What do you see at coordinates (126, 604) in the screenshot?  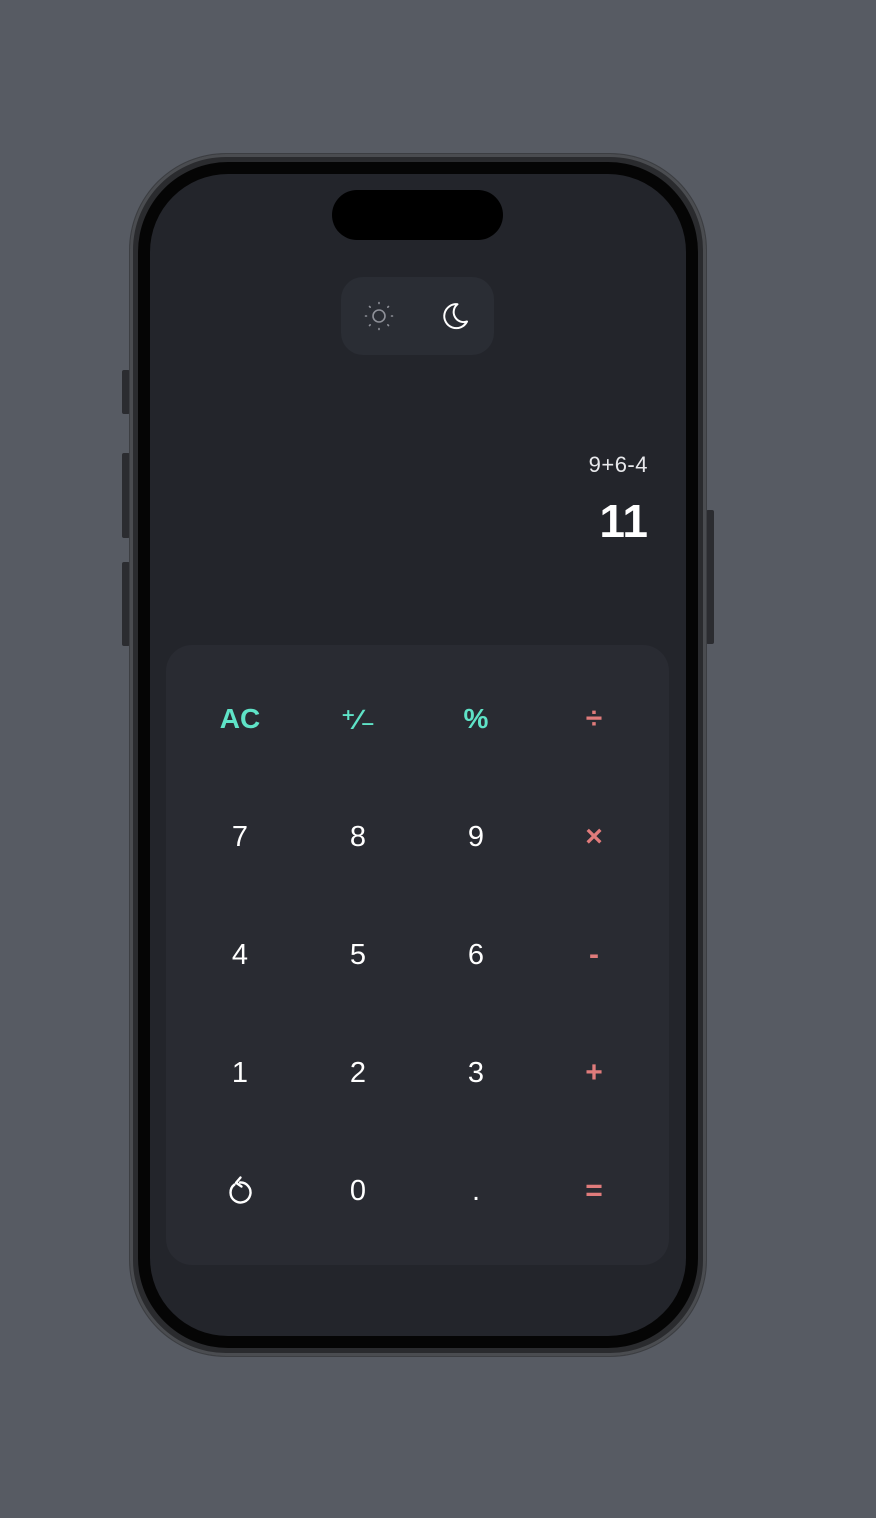 I see `volume-down-button` at bounding box center [126, 604].